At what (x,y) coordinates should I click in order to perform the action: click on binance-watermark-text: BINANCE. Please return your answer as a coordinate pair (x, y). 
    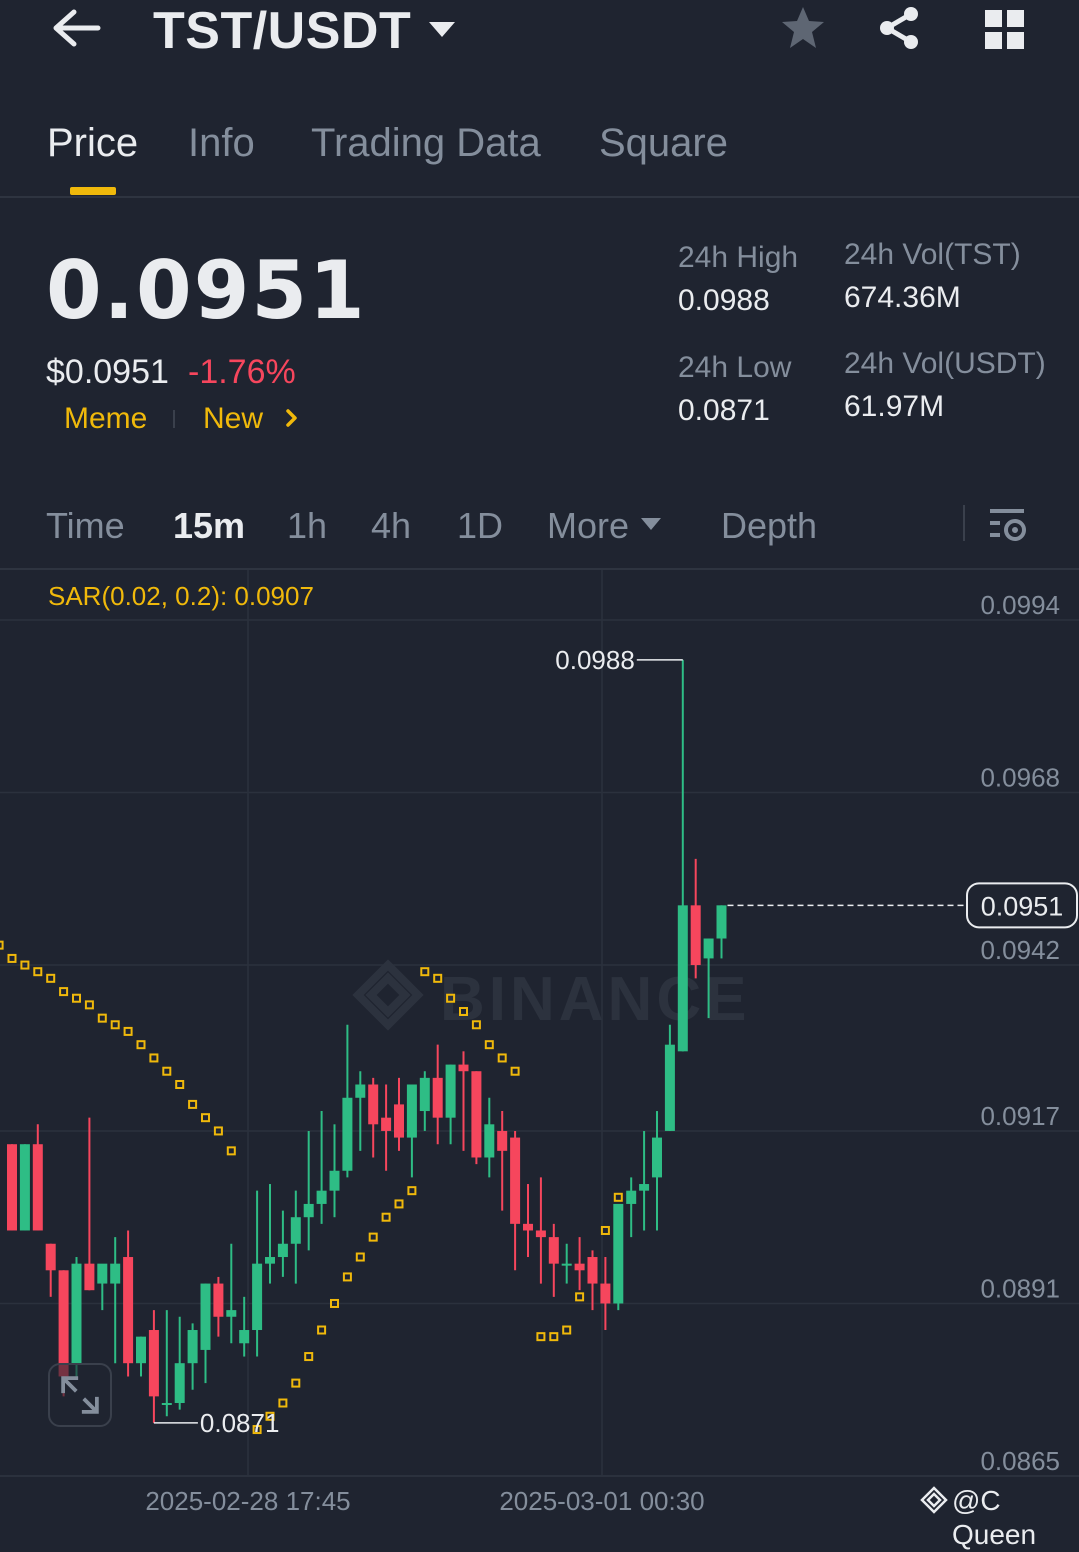
    Looking at the image, I should click on (595, 999).